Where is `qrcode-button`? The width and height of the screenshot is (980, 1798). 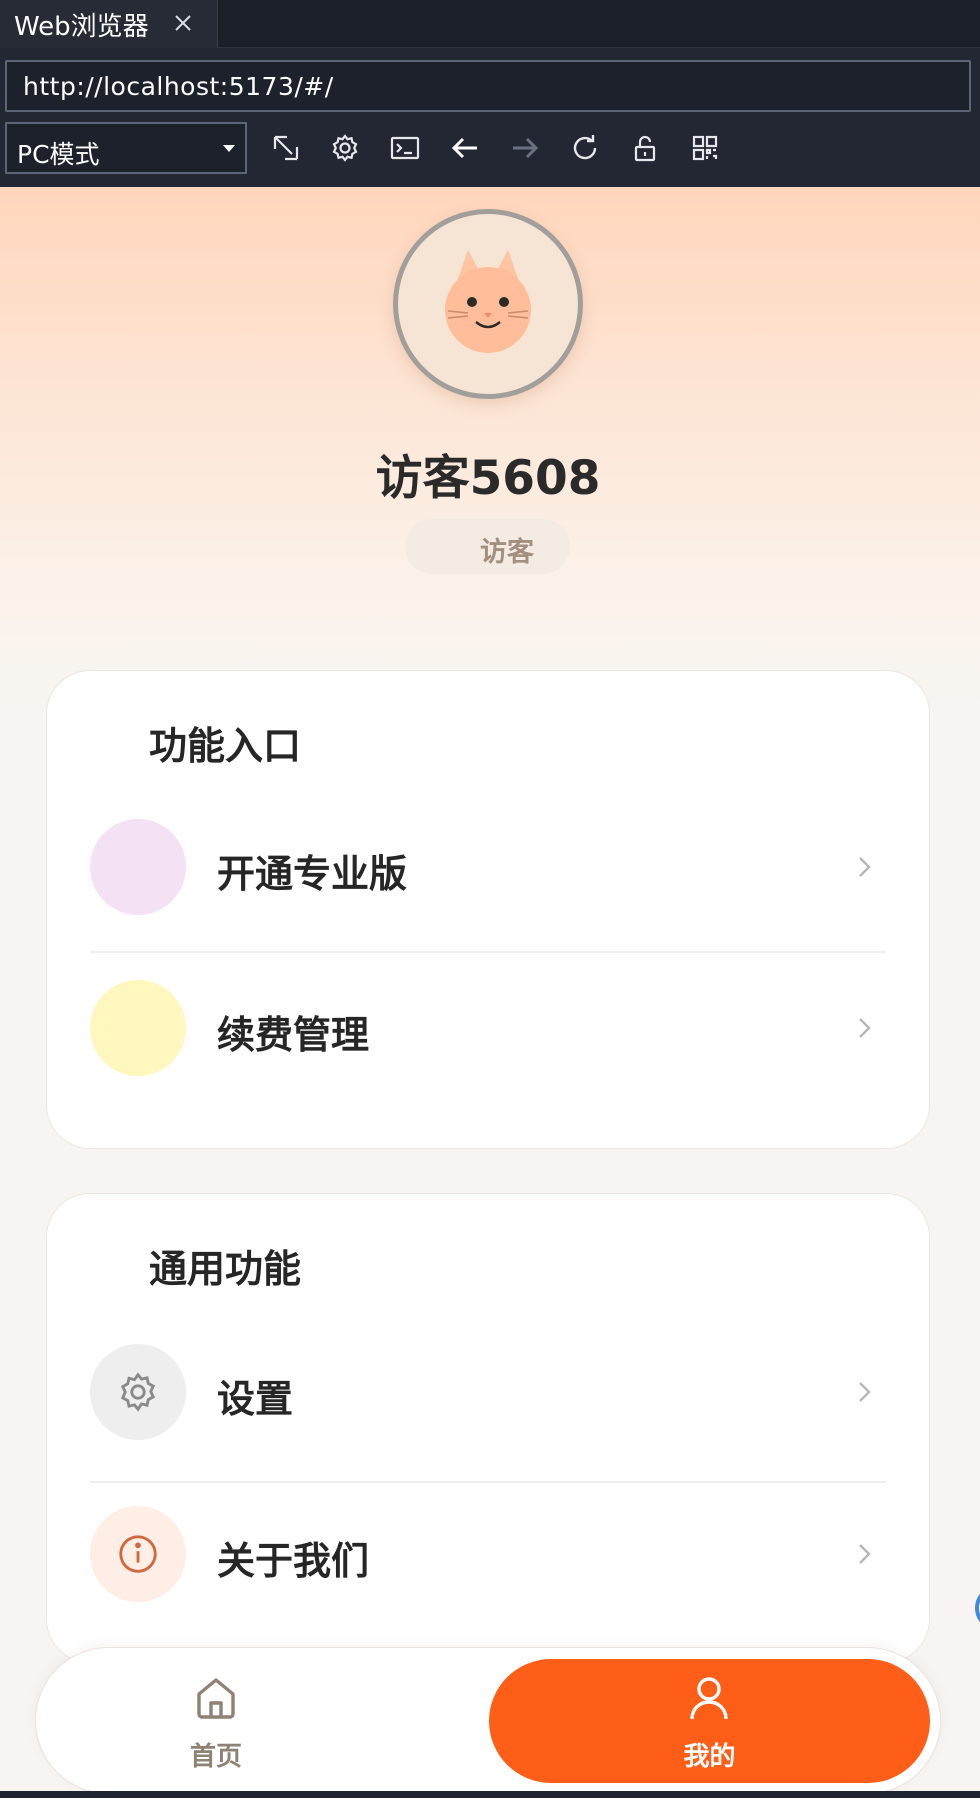
qrcode-button is located at coordinates (705, 148).